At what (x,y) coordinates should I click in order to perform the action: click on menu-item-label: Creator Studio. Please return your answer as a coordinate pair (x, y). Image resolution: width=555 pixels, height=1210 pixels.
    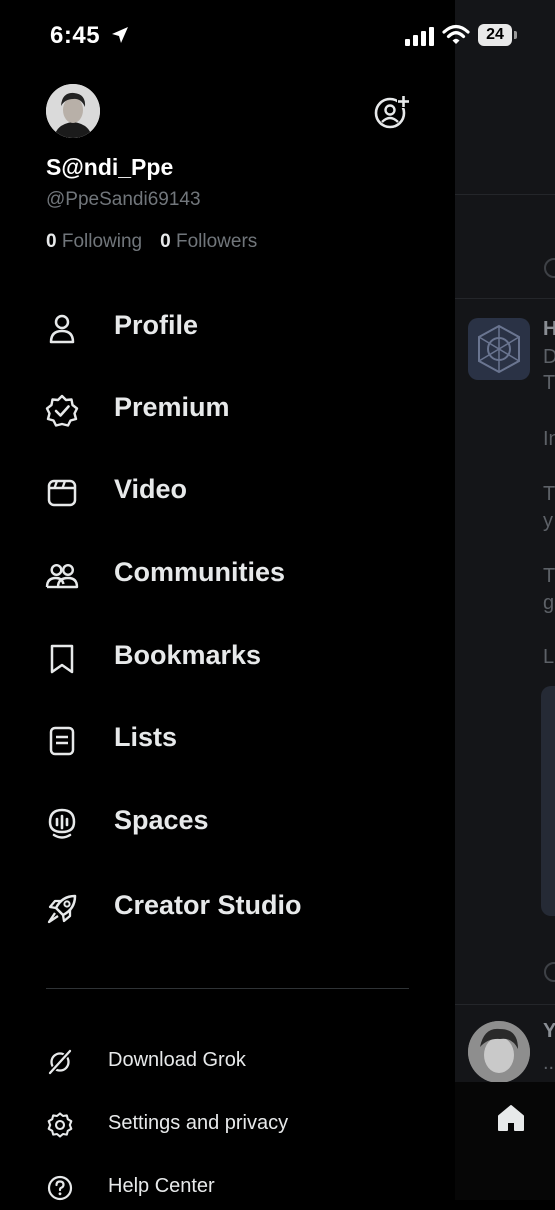
    Looking at the image, I should click on (208, 905).